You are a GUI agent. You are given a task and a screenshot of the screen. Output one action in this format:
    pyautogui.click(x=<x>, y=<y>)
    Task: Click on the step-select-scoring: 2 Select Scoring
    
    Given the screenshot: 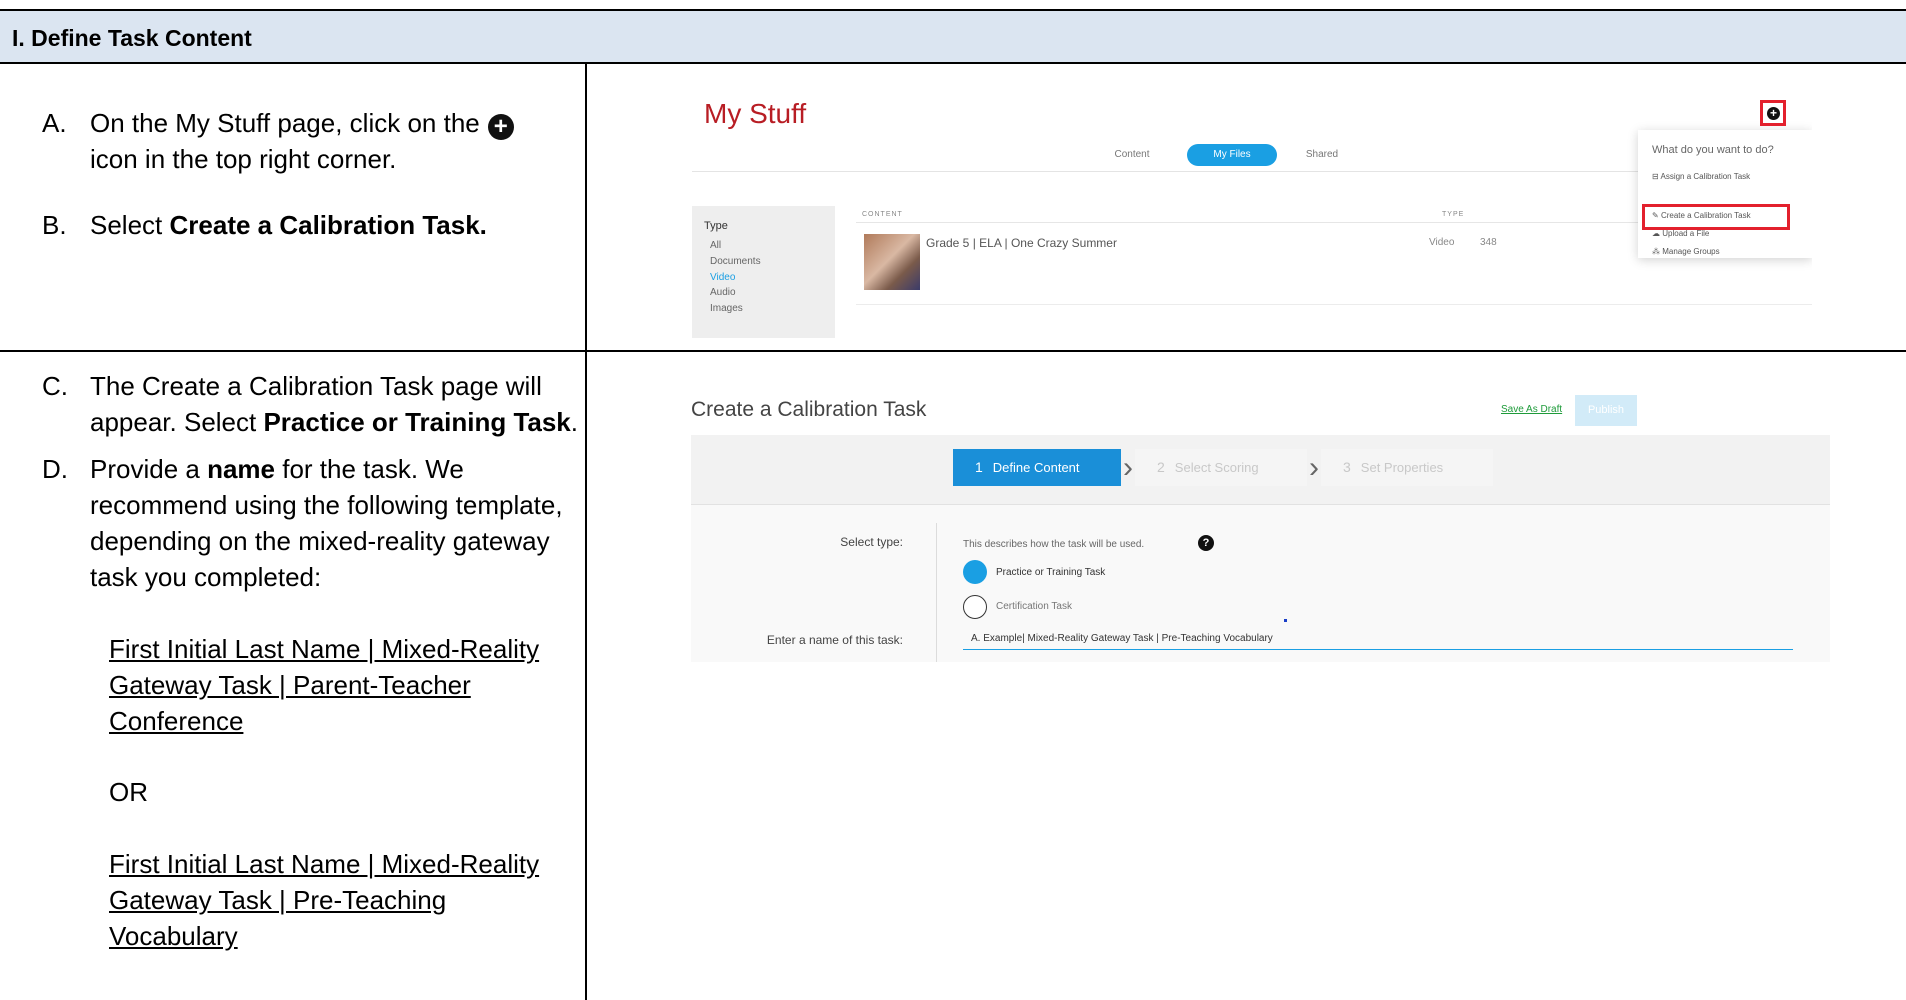 What is the action you would take?
    pyautogui.click(x=1221, y=467)
    